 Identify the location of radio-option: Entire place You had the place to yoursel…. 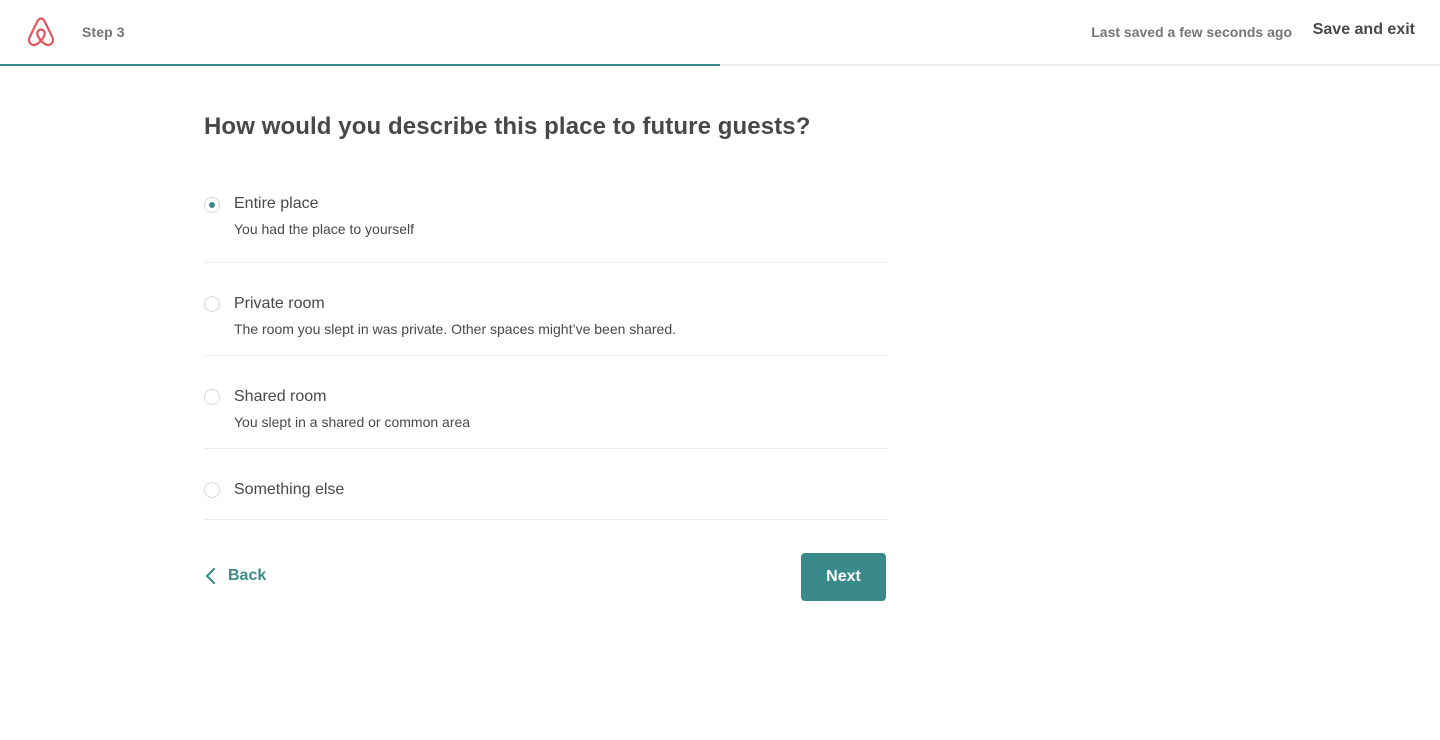
(545, 216).